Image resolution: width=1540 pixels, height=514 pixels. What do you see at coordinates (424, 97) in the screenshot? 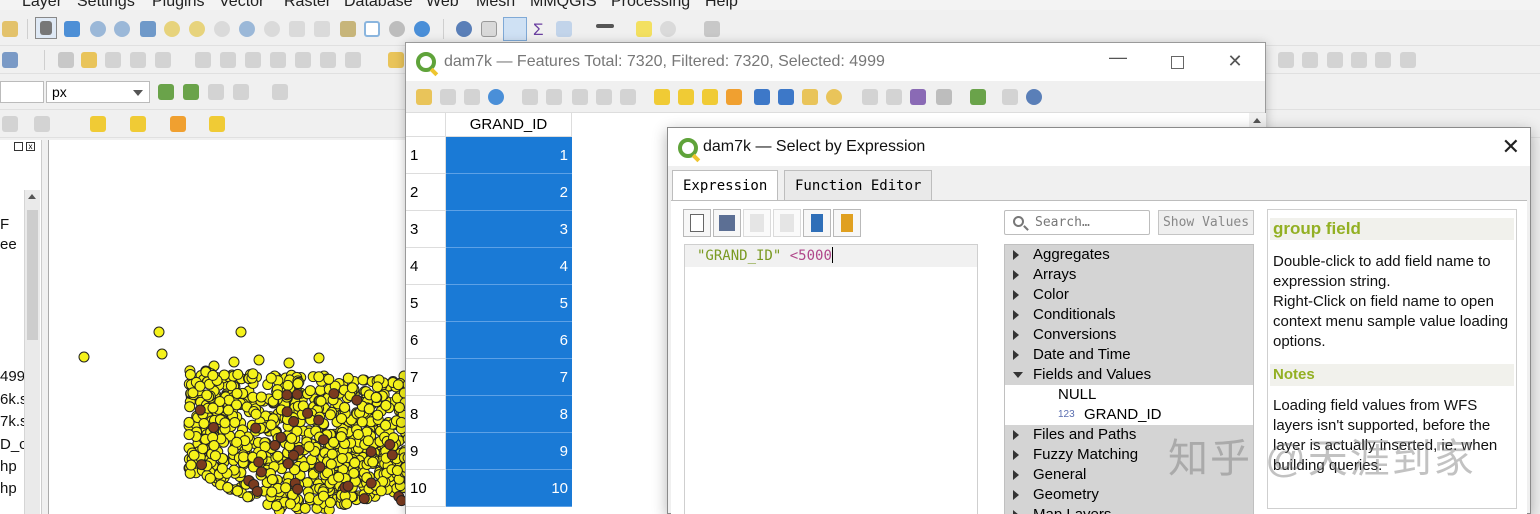
I see `toggle-editing-icon` at bounding box center [424, 97].